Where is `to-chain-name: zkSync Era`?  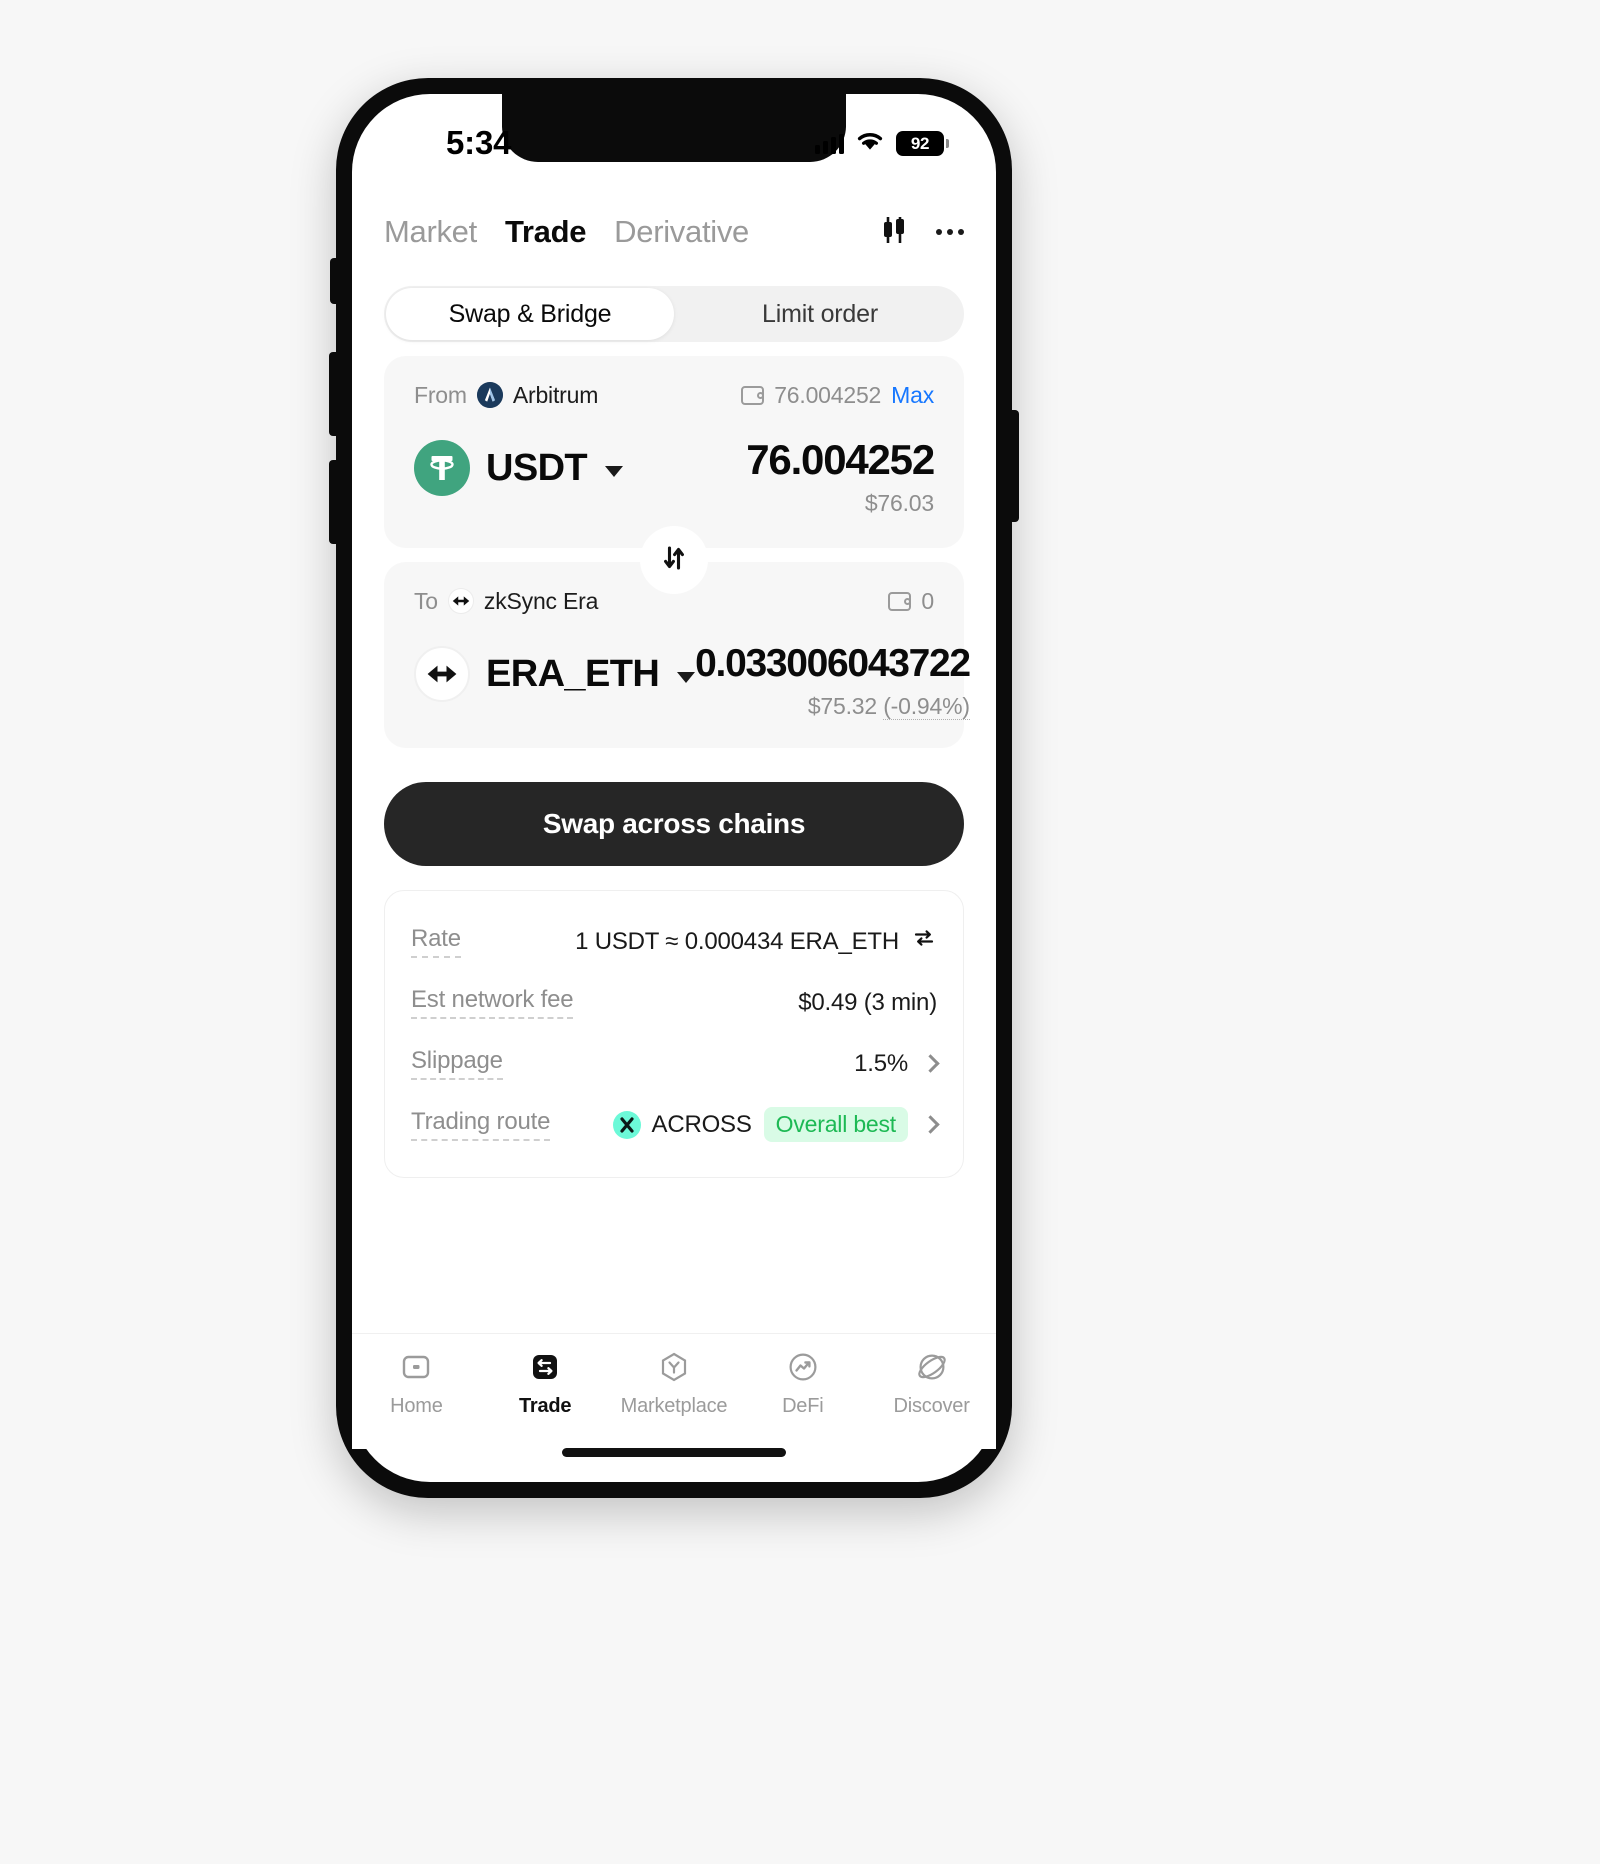
to-chain-name: zkSync Era is located at coordinates (541, 600).